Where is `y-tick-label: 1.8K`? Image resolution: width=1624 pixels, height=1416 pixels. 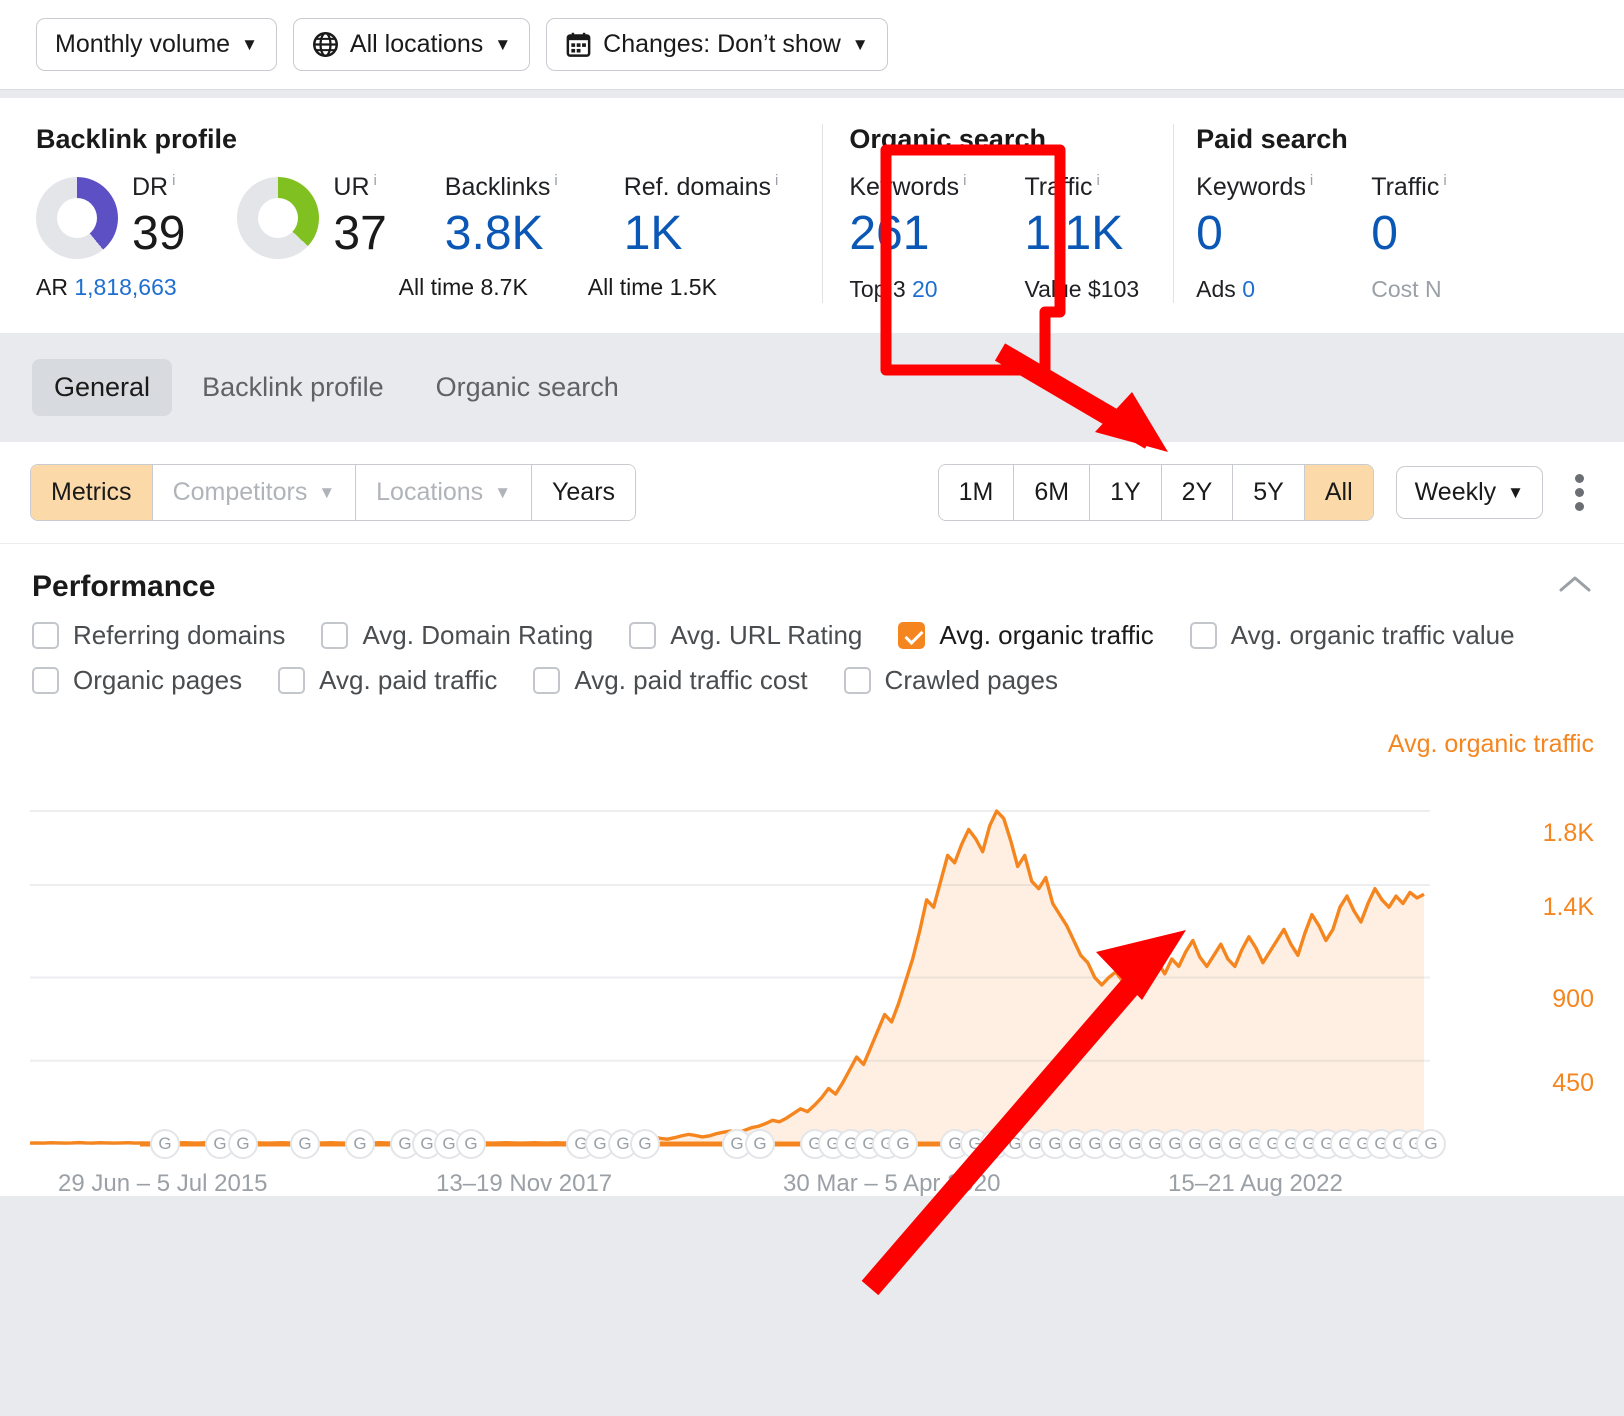
y-tick-label: 1.8K is located at coordinates (1568, 832).